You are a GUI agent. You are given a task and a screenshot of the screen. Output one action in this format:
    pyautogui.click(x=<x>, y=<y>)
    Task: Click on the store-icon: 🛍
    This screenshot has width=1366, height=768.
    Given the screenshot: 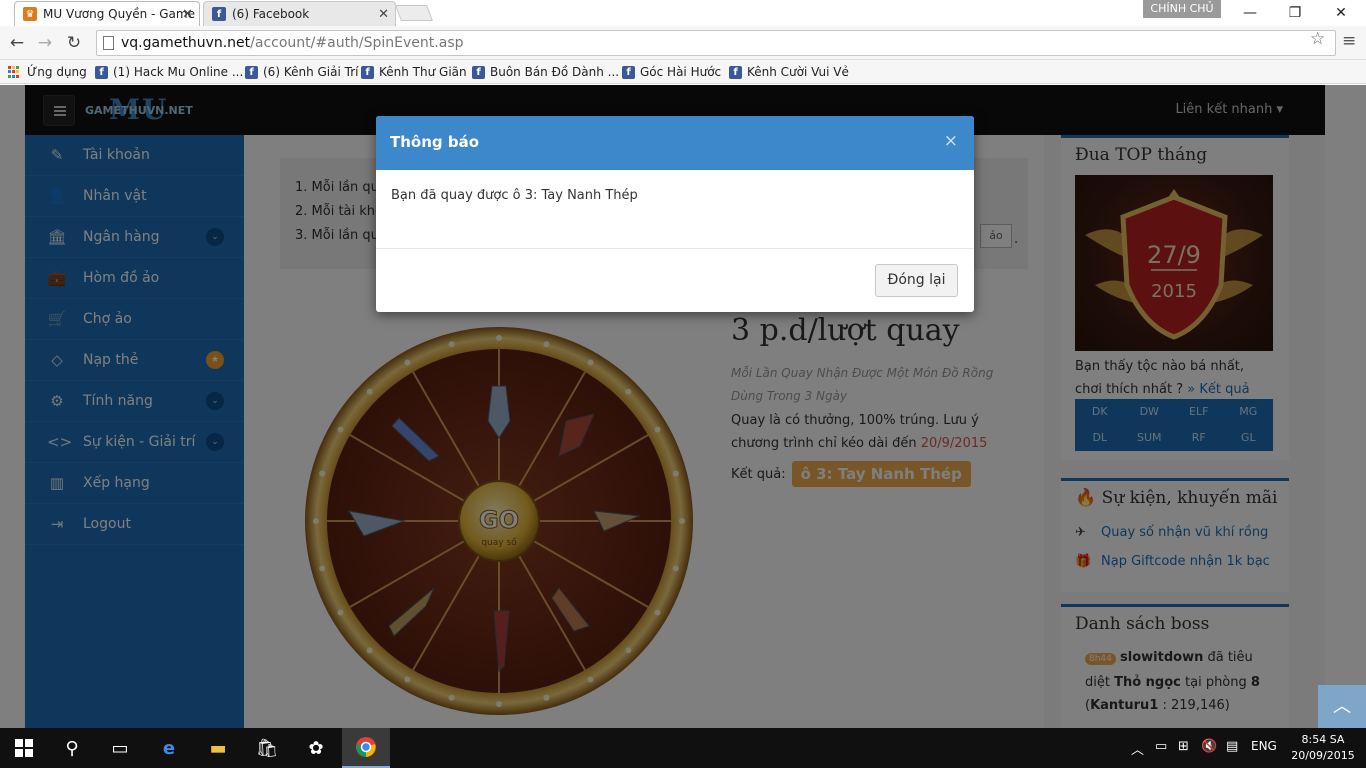 What is the action you would take?
    pyautogui.click(x=267, y=748)
    